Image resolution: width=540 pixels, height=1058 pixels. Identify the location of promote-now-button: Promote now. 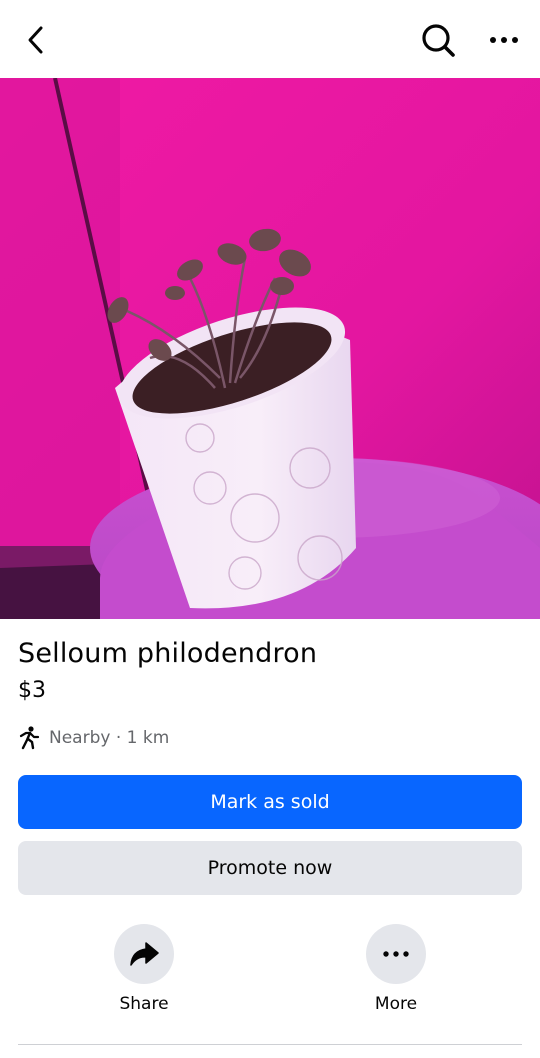
(270, 868).